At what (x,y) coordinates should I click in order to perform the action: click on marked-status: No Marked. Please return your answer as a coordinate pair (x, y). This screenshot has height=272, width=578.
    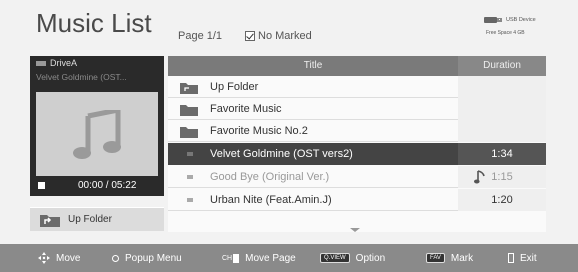
    Looking at the image, I should click on (278, 36).